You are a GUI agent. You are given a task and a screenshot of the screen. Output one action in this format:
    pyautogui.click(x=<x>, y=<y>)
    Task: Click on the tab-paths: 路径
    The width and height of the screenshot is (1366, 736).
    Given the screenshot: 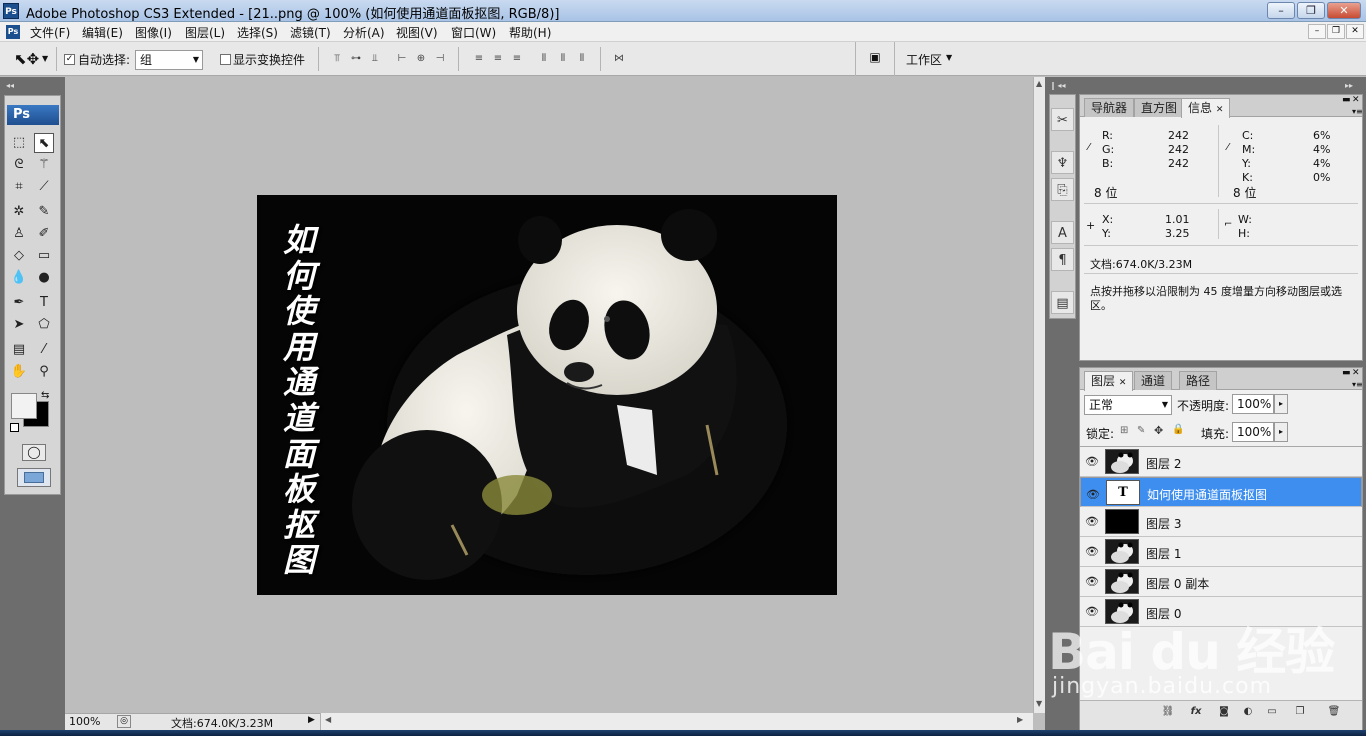 What is the action you would take?
    pyautogui.click(x=1198, y=380)
    